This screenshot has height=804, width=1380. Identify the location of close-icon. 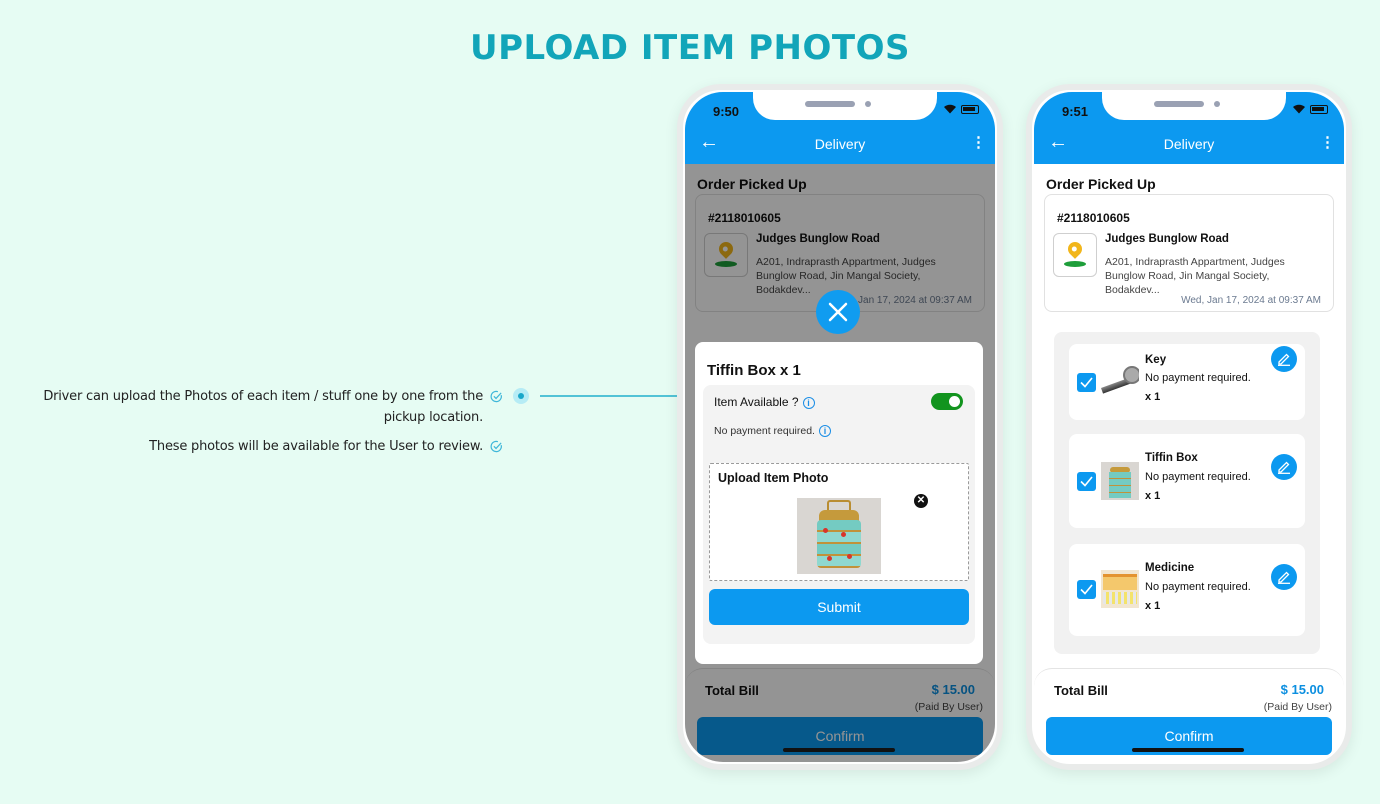
(838, 312).